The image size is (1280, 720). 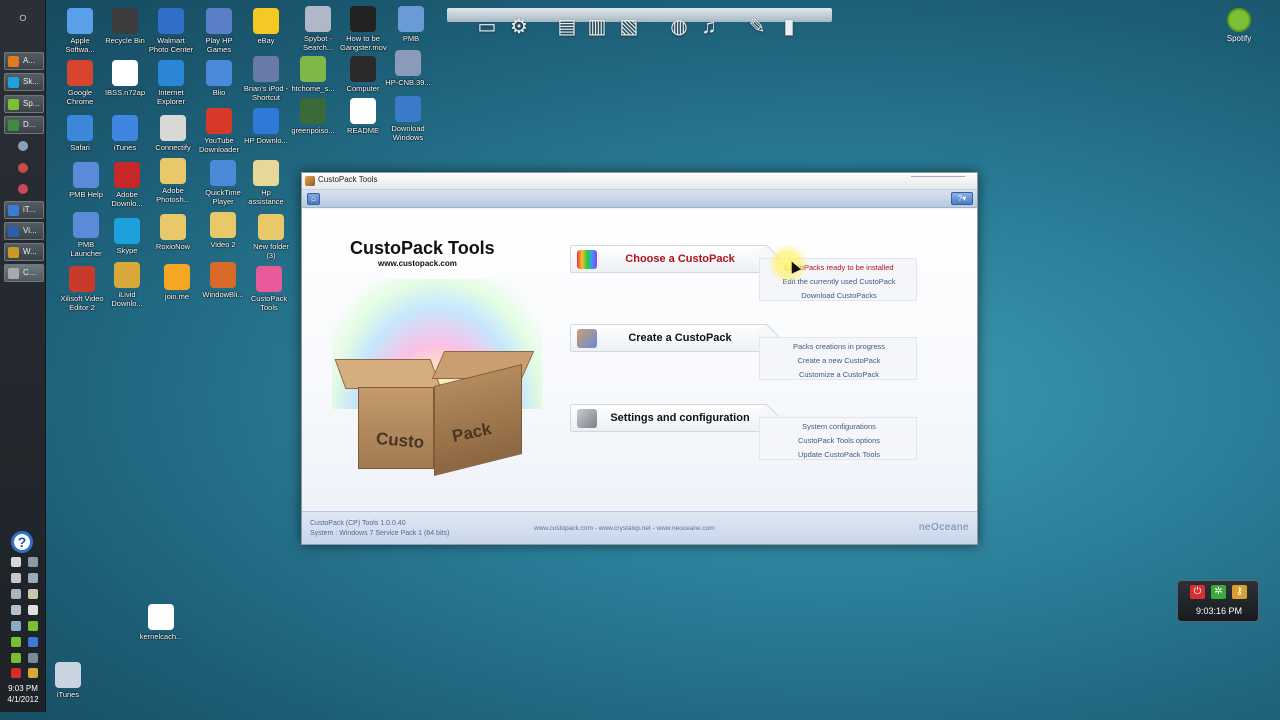 What do you see at coordinates (411, 25) in the screenshot?
I see `desktop-icon: PMB` at bounding box center [411, 25].